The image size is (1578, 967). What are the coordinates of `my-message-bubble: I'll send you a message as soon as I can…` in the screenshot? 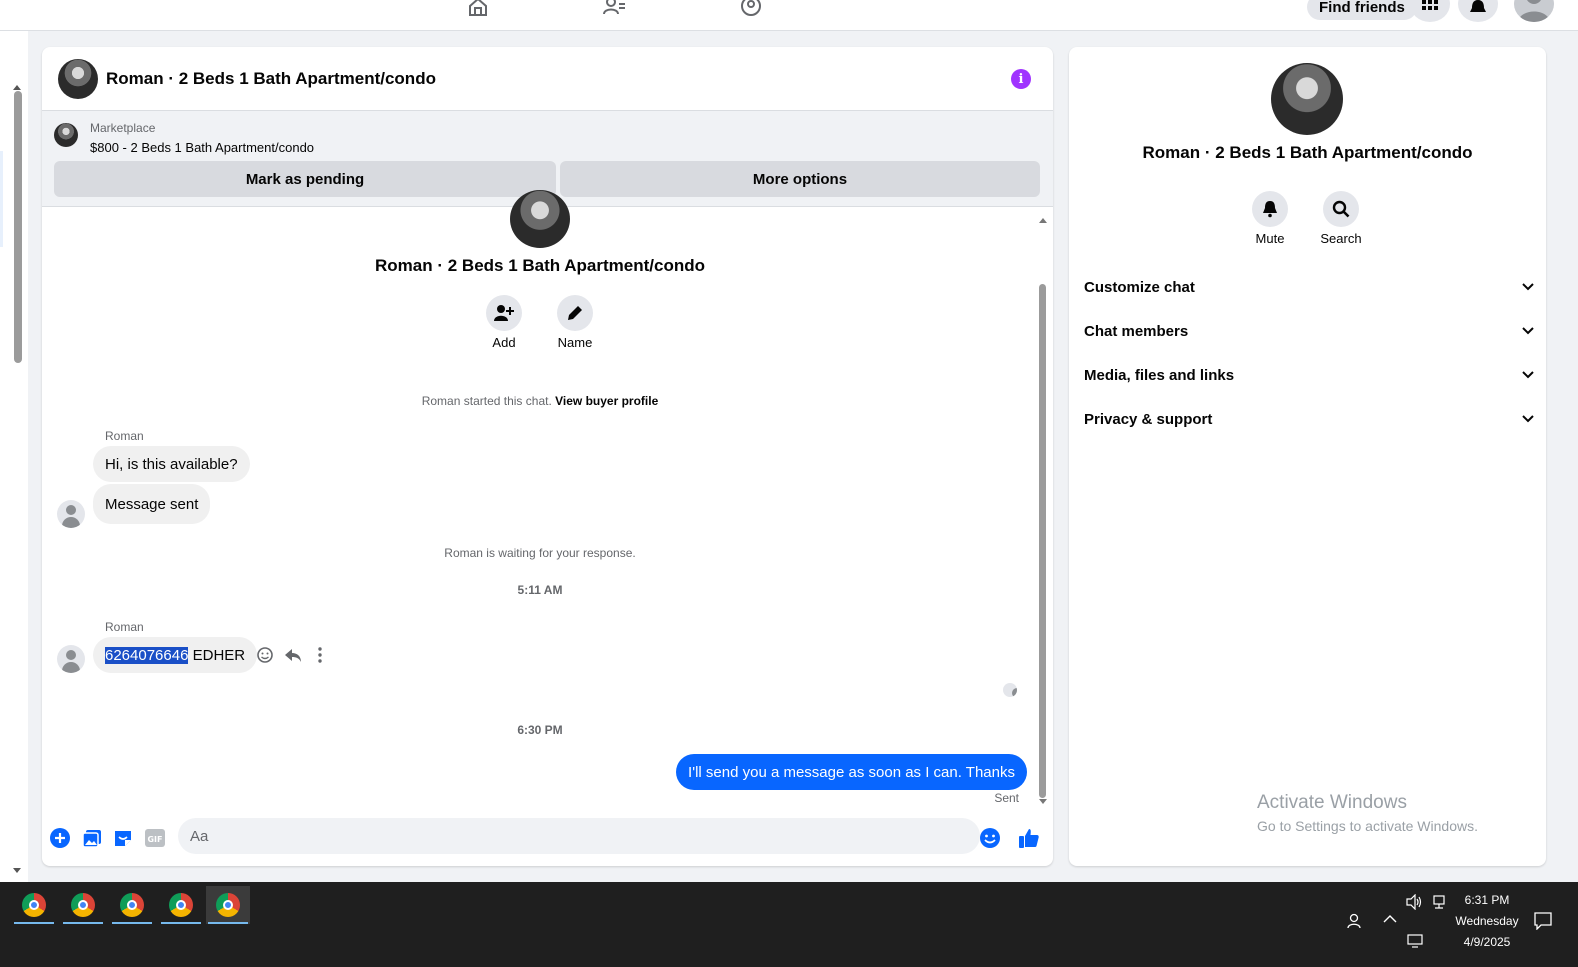 It's located at (851, 772).